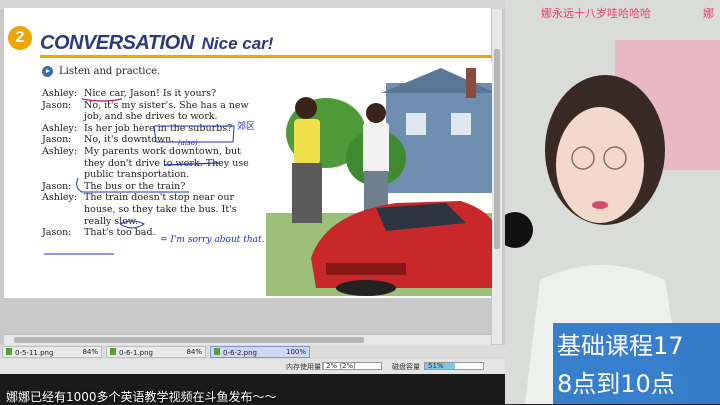 The image size is (720, 405). What do you see at coordinates (136, 352) in the screenshot?
I see `tab-filename: 0-6-1.png` at bounding box center [136, 352].